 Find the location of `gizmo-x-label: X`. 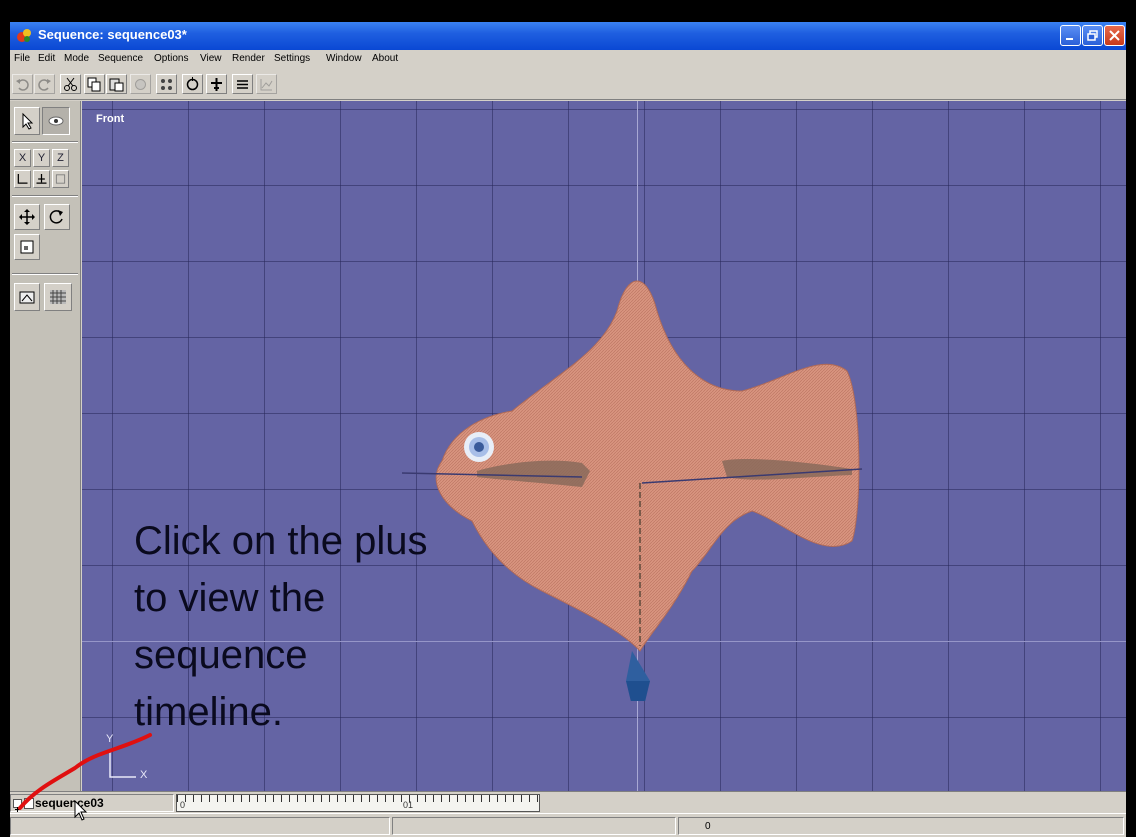

gizmo-x-label: X is located at coordinates (144, 775).